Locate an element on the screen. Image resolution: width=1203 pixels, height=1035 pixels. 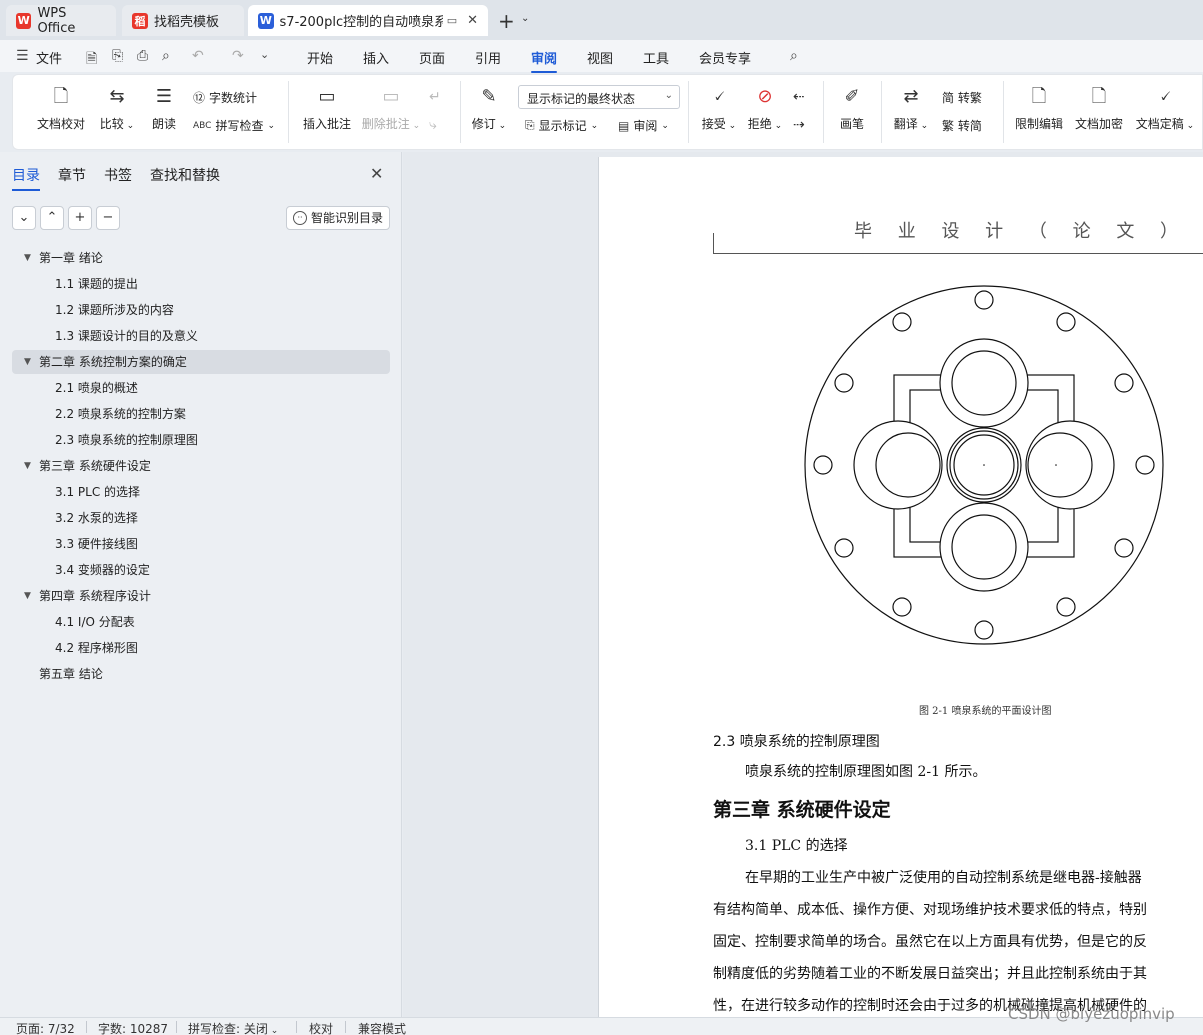
tab-bookmarks: 书签 is located at coordinates (118, 175).